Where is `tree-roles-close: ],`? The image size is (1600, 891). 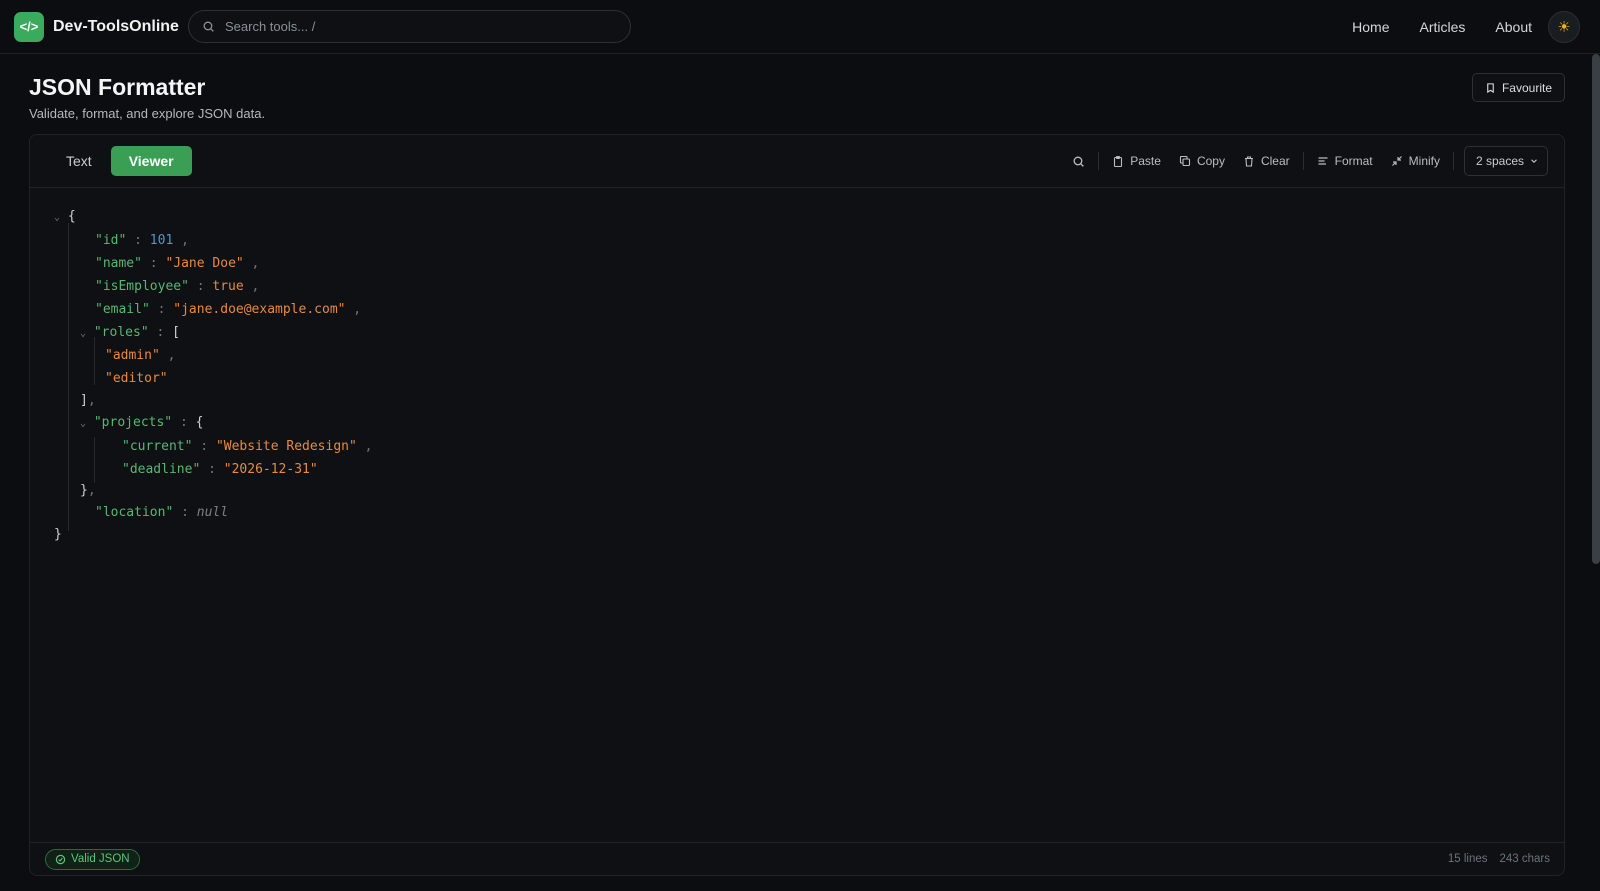 tree-roles-close: ], is located at coordinates (88, 400).